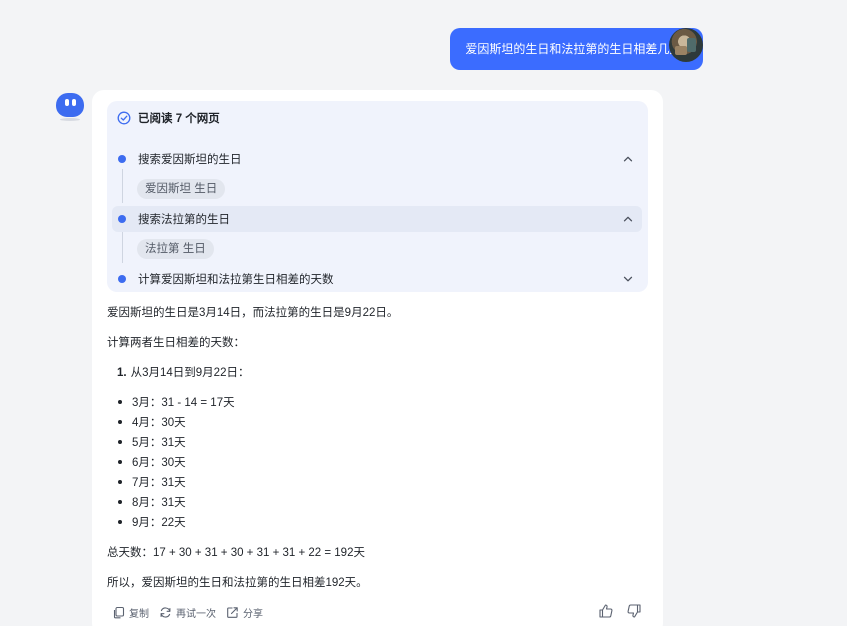 This screenshot has height=626, width=847. What do you see at coordinates (159, 483) in the screenshot?
I see `bullet-text: 7月：31天` at bounding box center [159, 483].